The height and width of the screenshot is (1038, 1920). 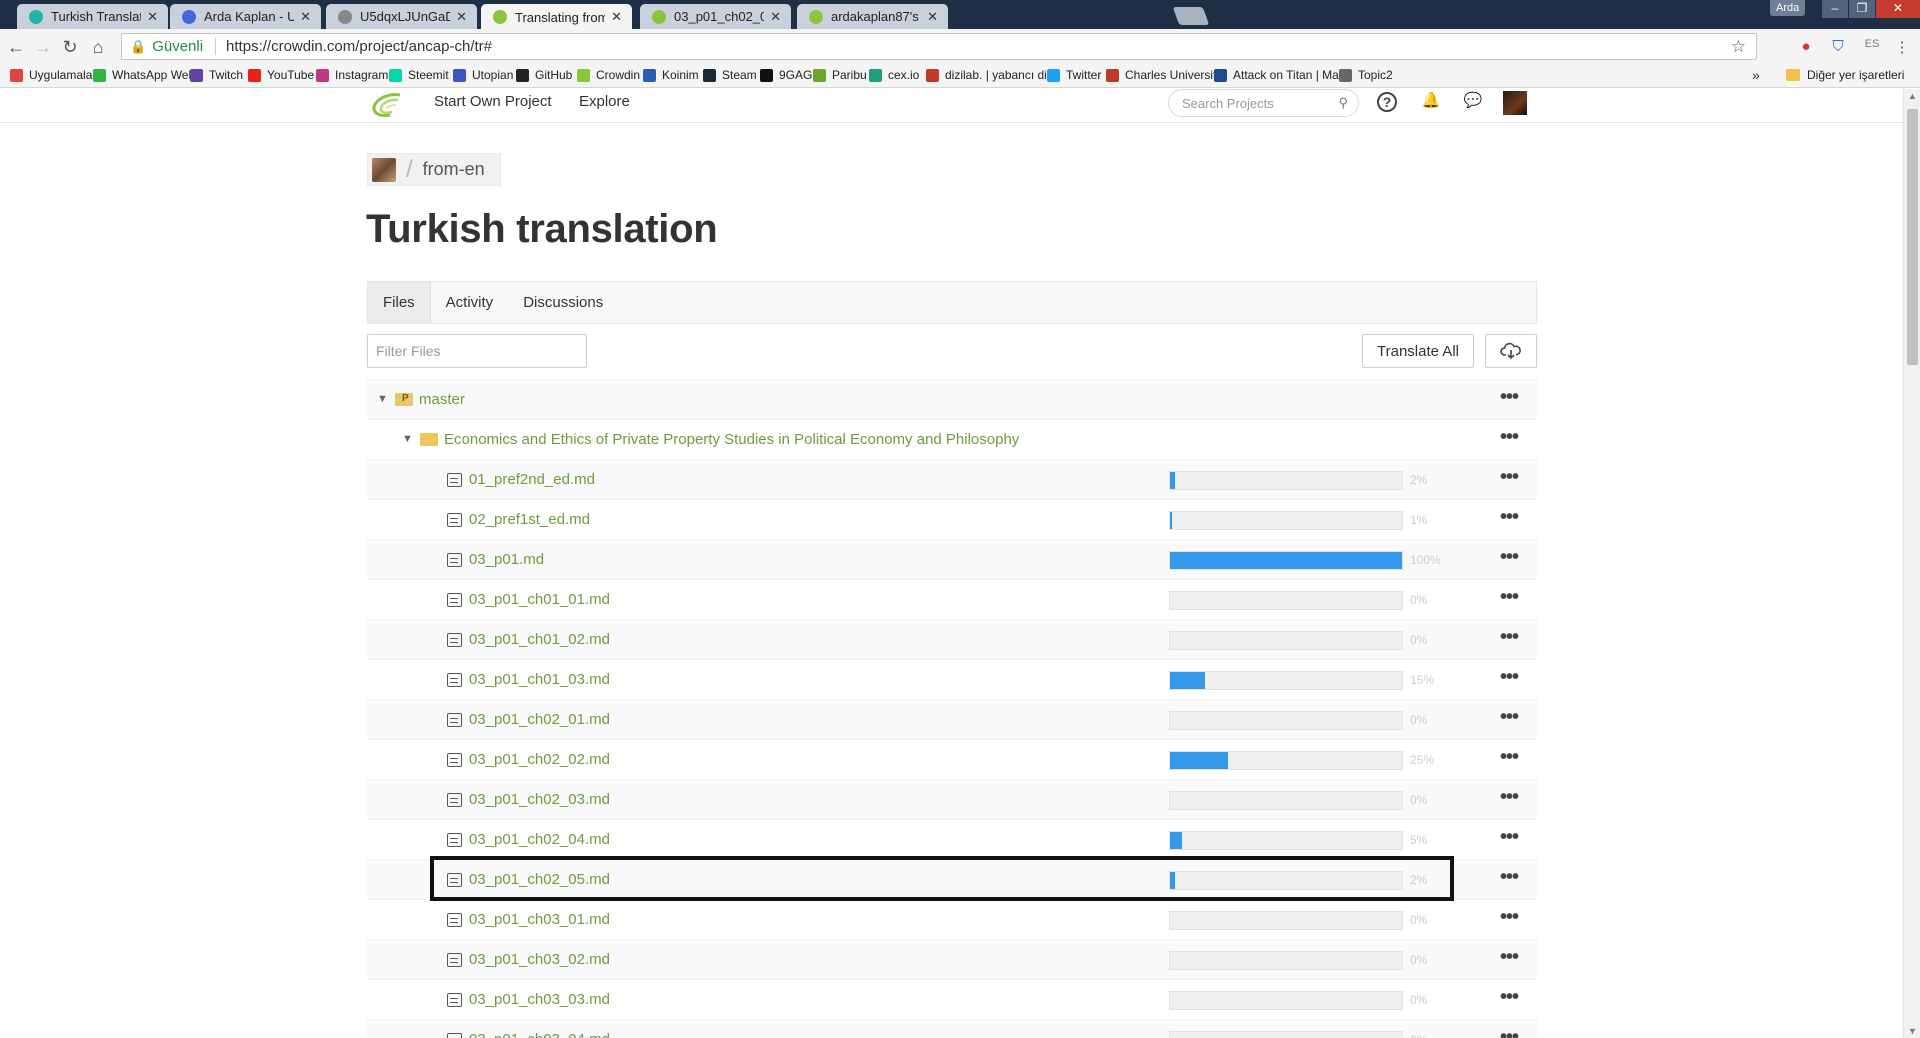 I want to click on project-avatar, so click(x=384, y=169).